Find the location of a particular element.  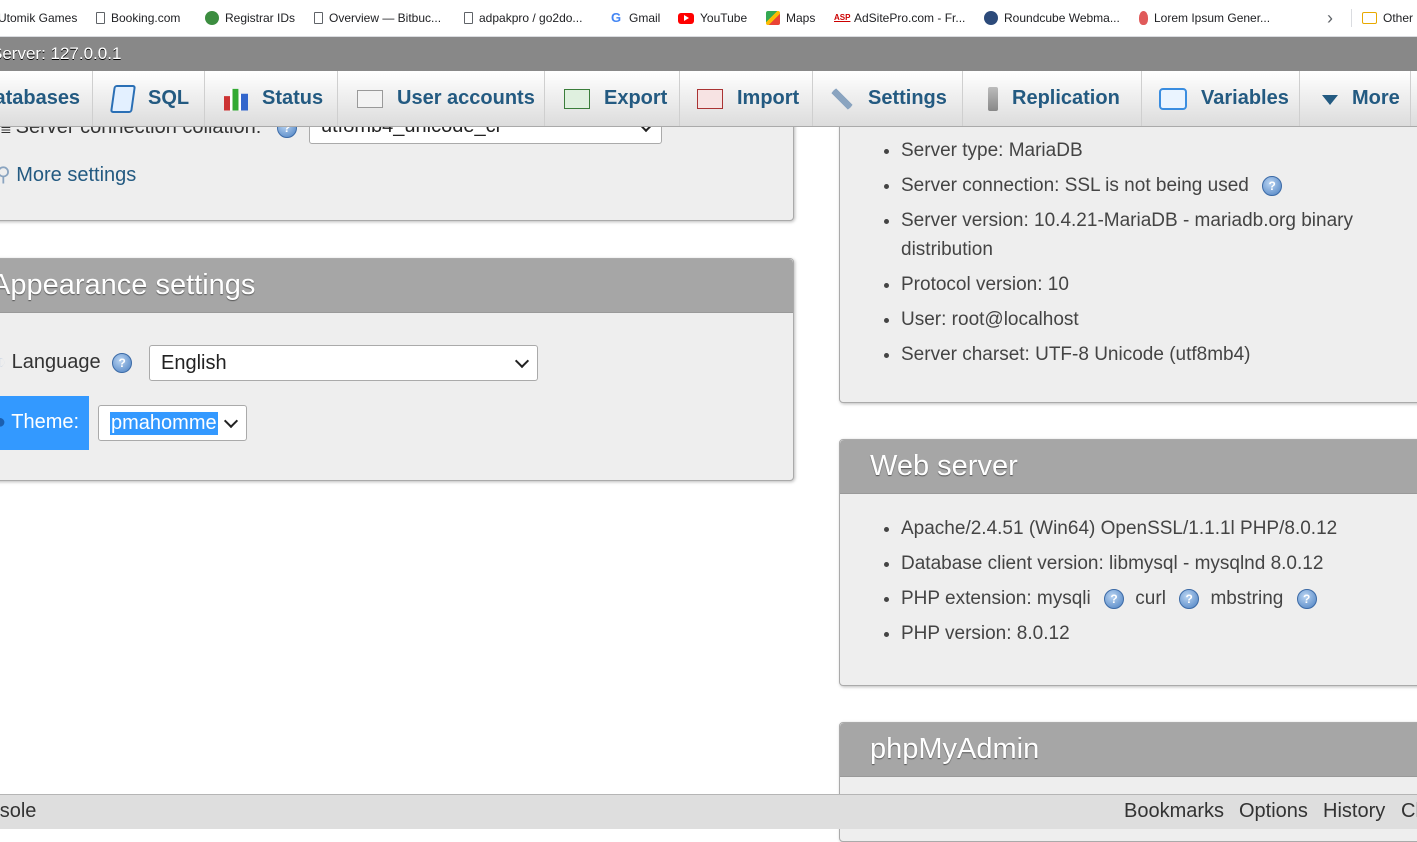

bookmark-maps: Maps is located at coordinates (790, 18).